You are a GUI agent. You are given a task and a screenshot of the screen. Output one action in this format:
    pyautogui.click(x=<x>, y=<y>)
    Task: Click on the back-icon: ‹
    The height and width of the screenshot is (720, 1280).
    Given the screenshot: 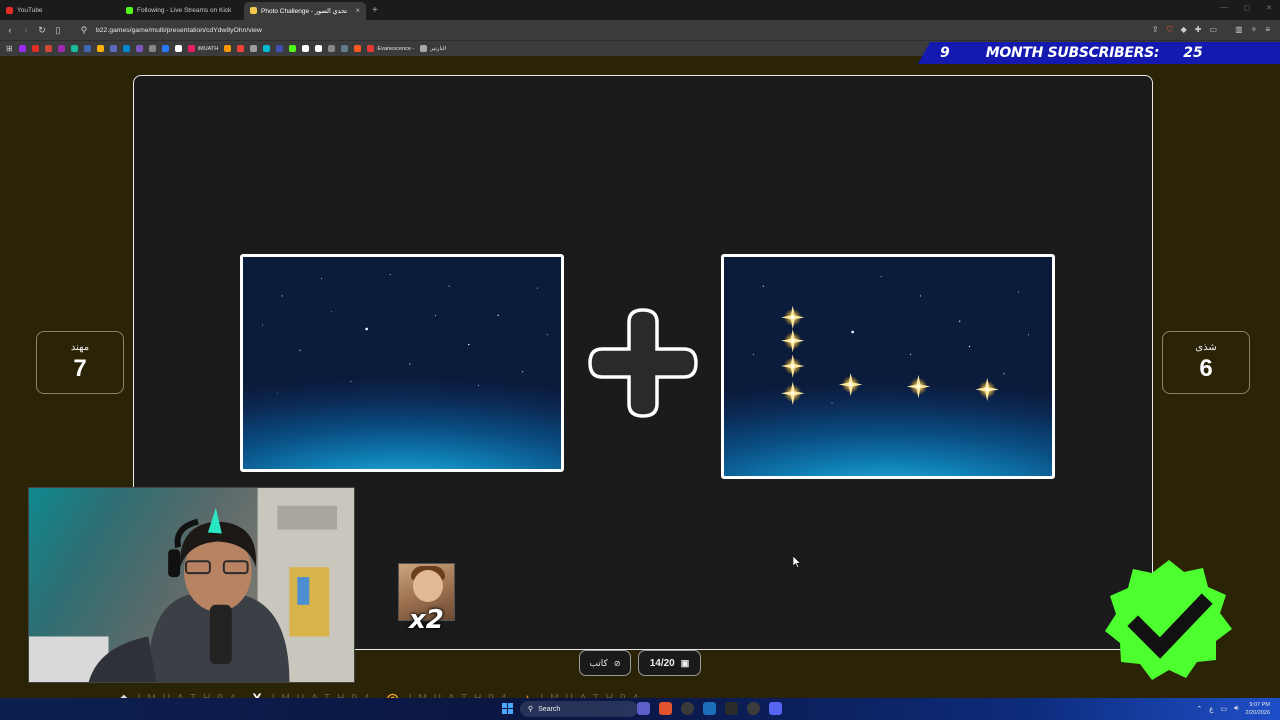 What is the action you would take?
    pyautogui.click(x=10, y=30)
    